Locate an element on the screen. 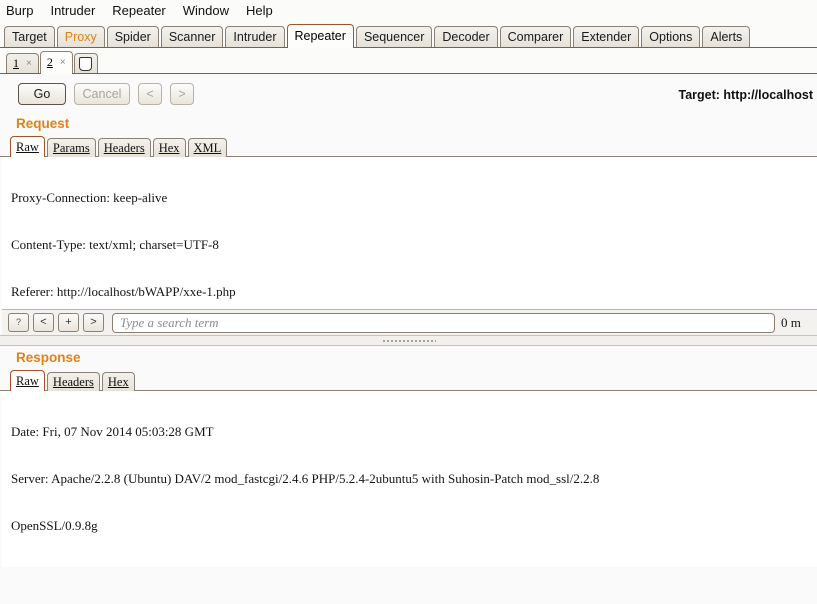  request-search-bar: ? < + > Type a search term 0 m is located at coordinates (408, 322).